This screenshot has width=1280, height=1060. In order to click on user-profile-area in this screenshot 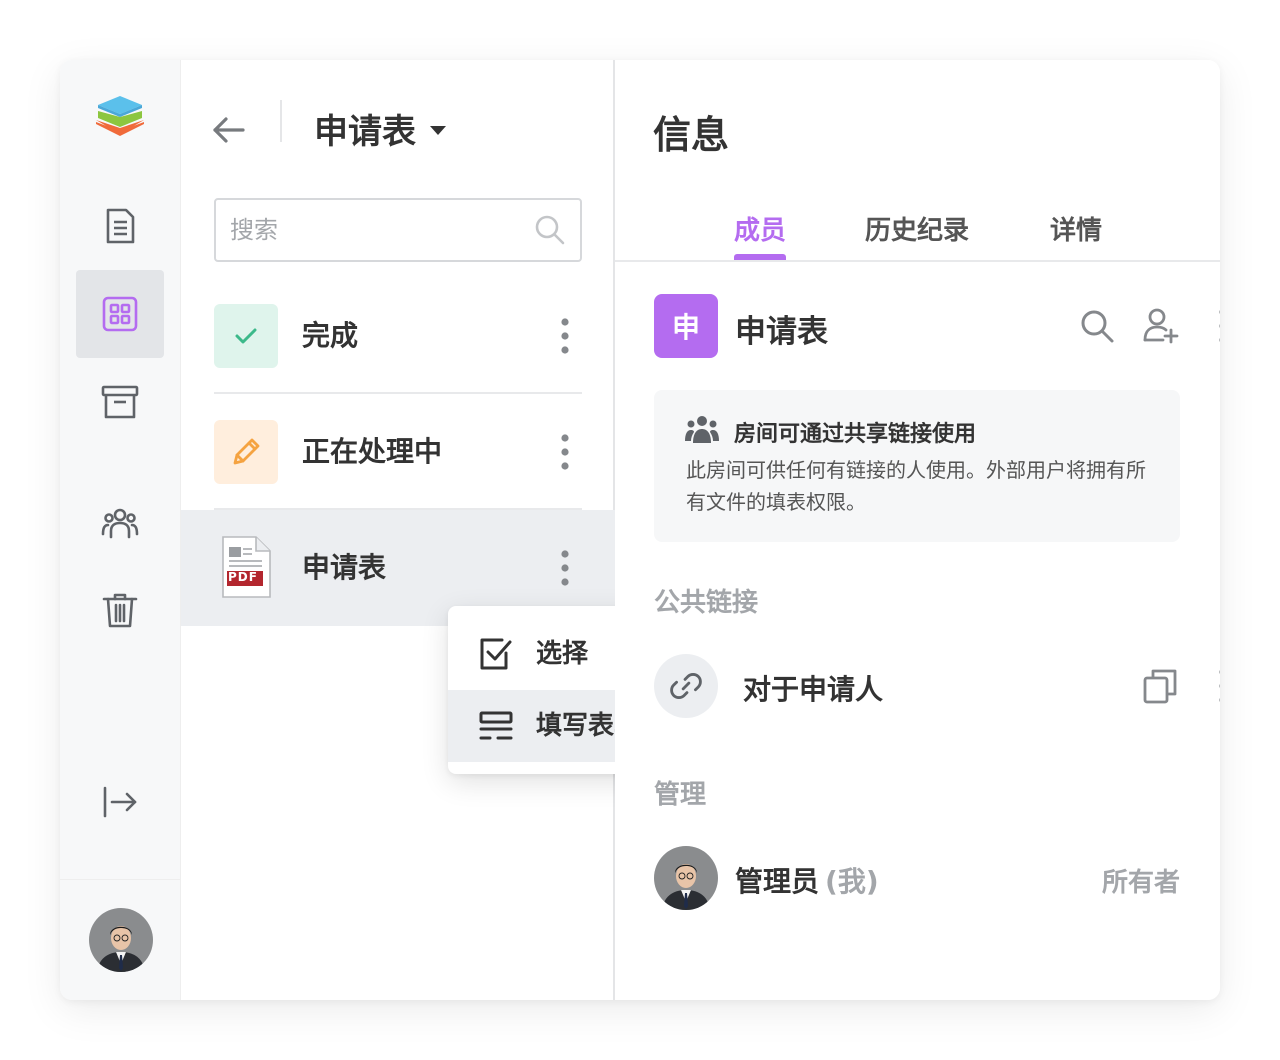, I will do `click(120, 939)`.